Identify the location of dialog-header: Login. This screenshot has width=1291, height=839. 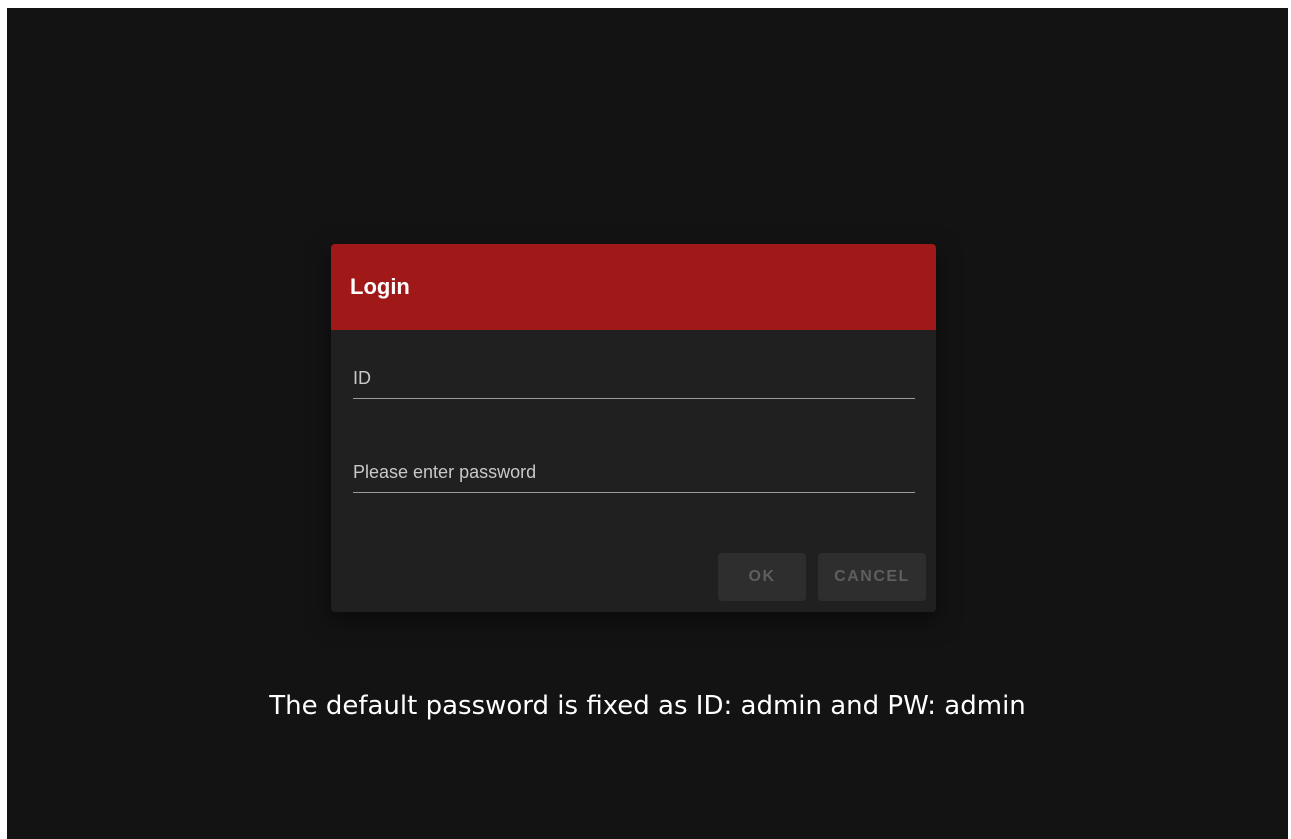
(633, 287).